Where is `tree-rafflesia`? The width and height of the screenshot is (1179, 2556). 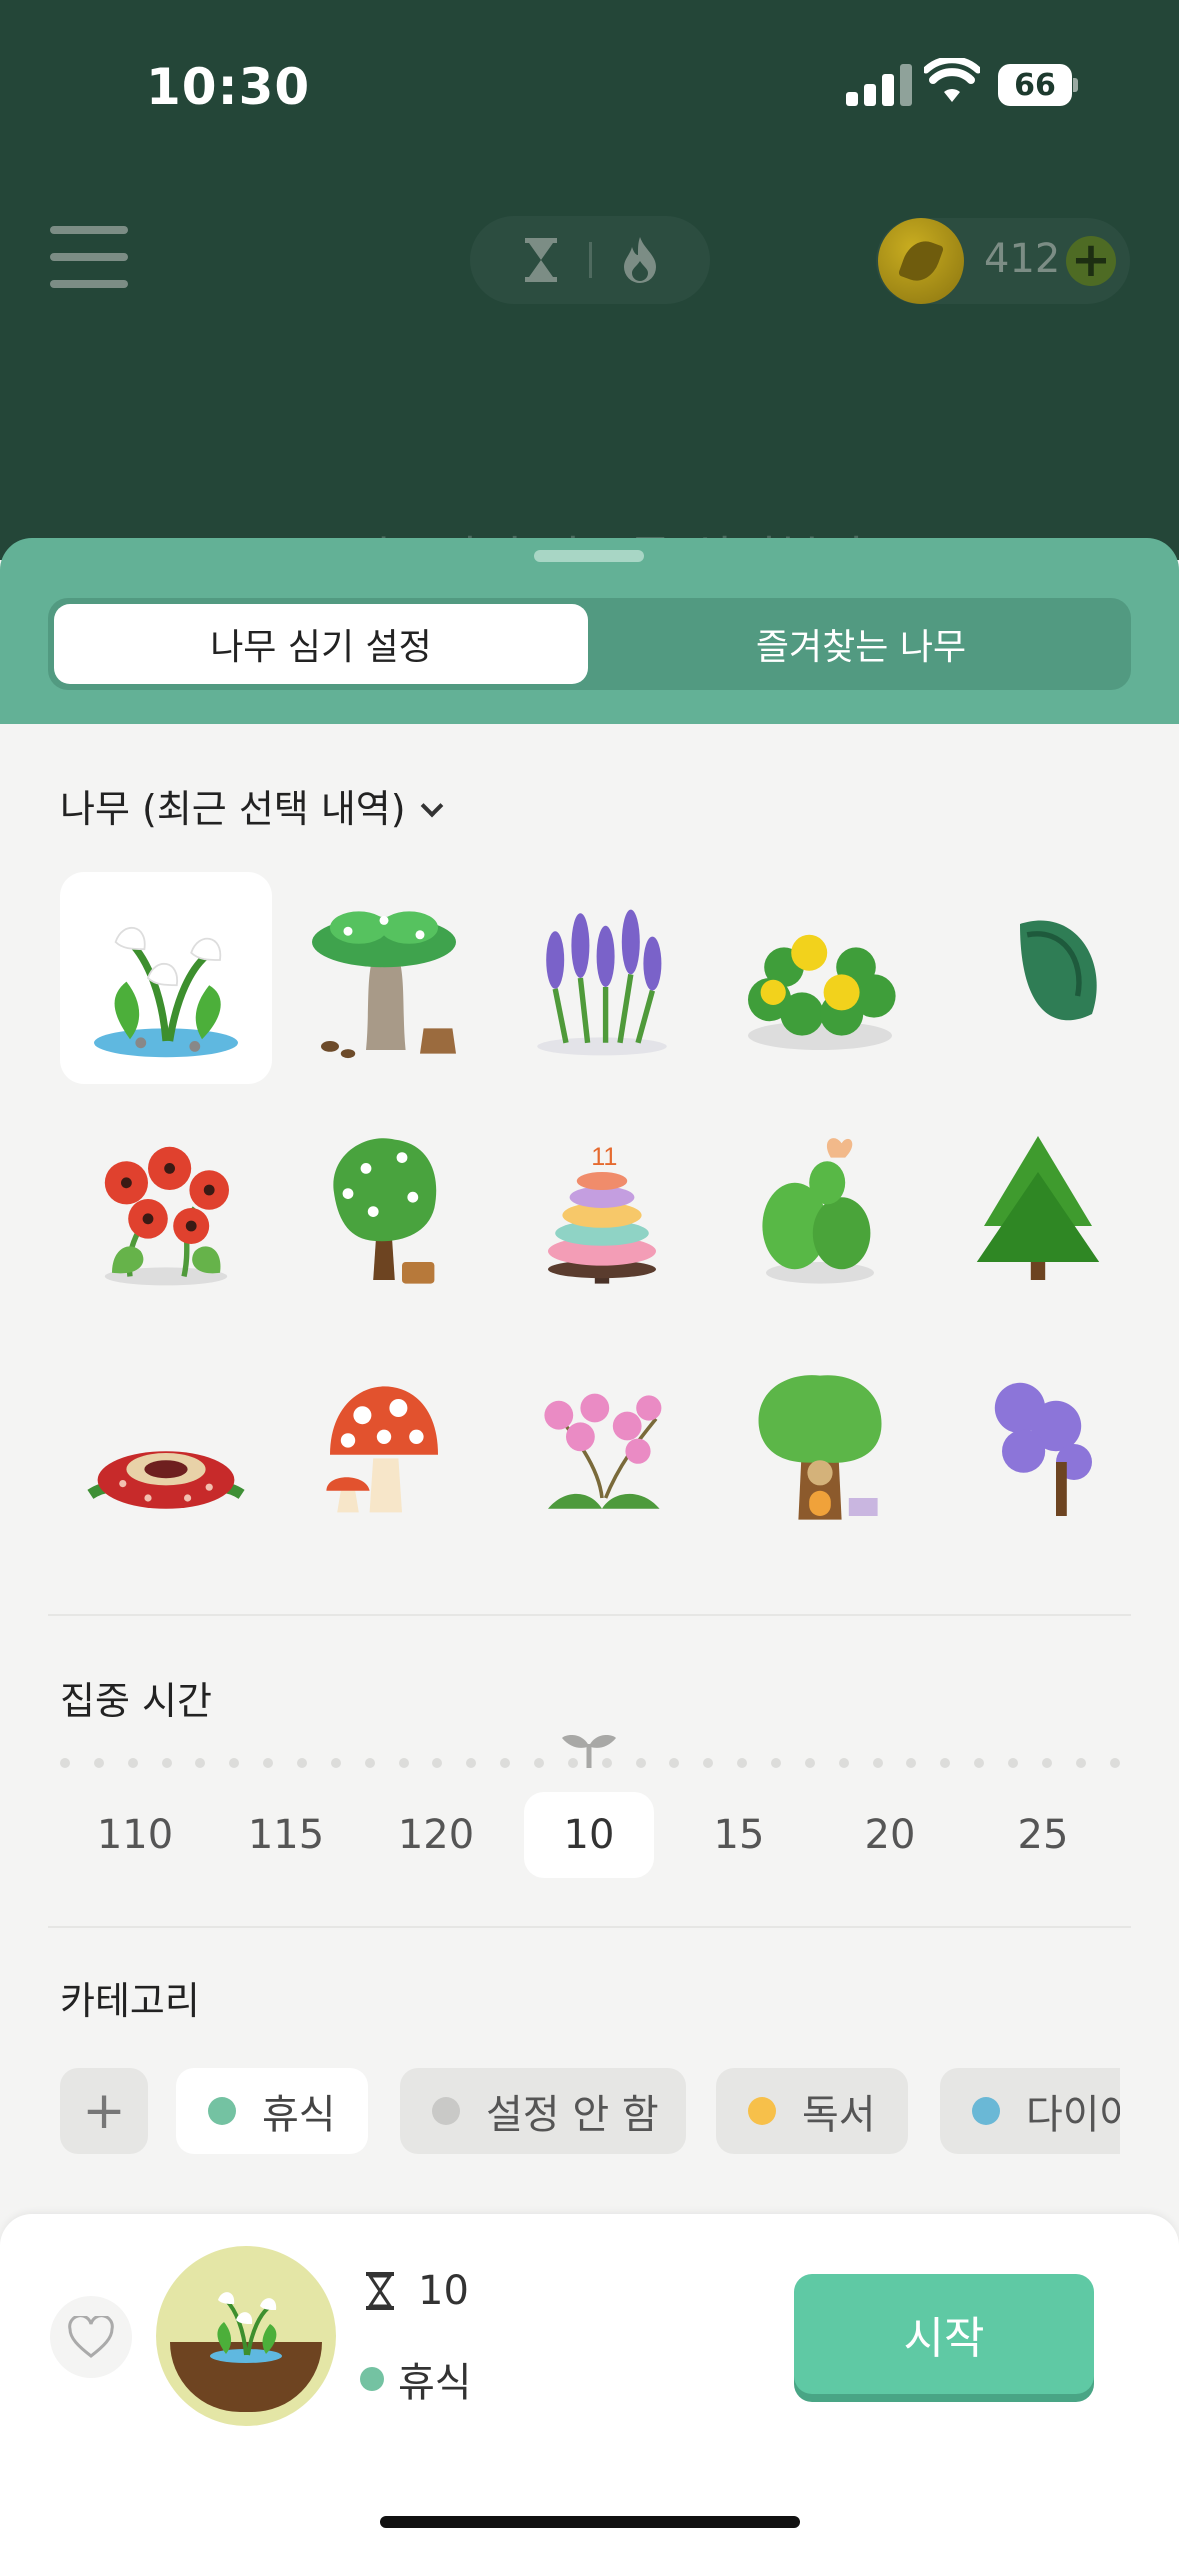
tree-rafflesia is located at coordinates (166, 1444).